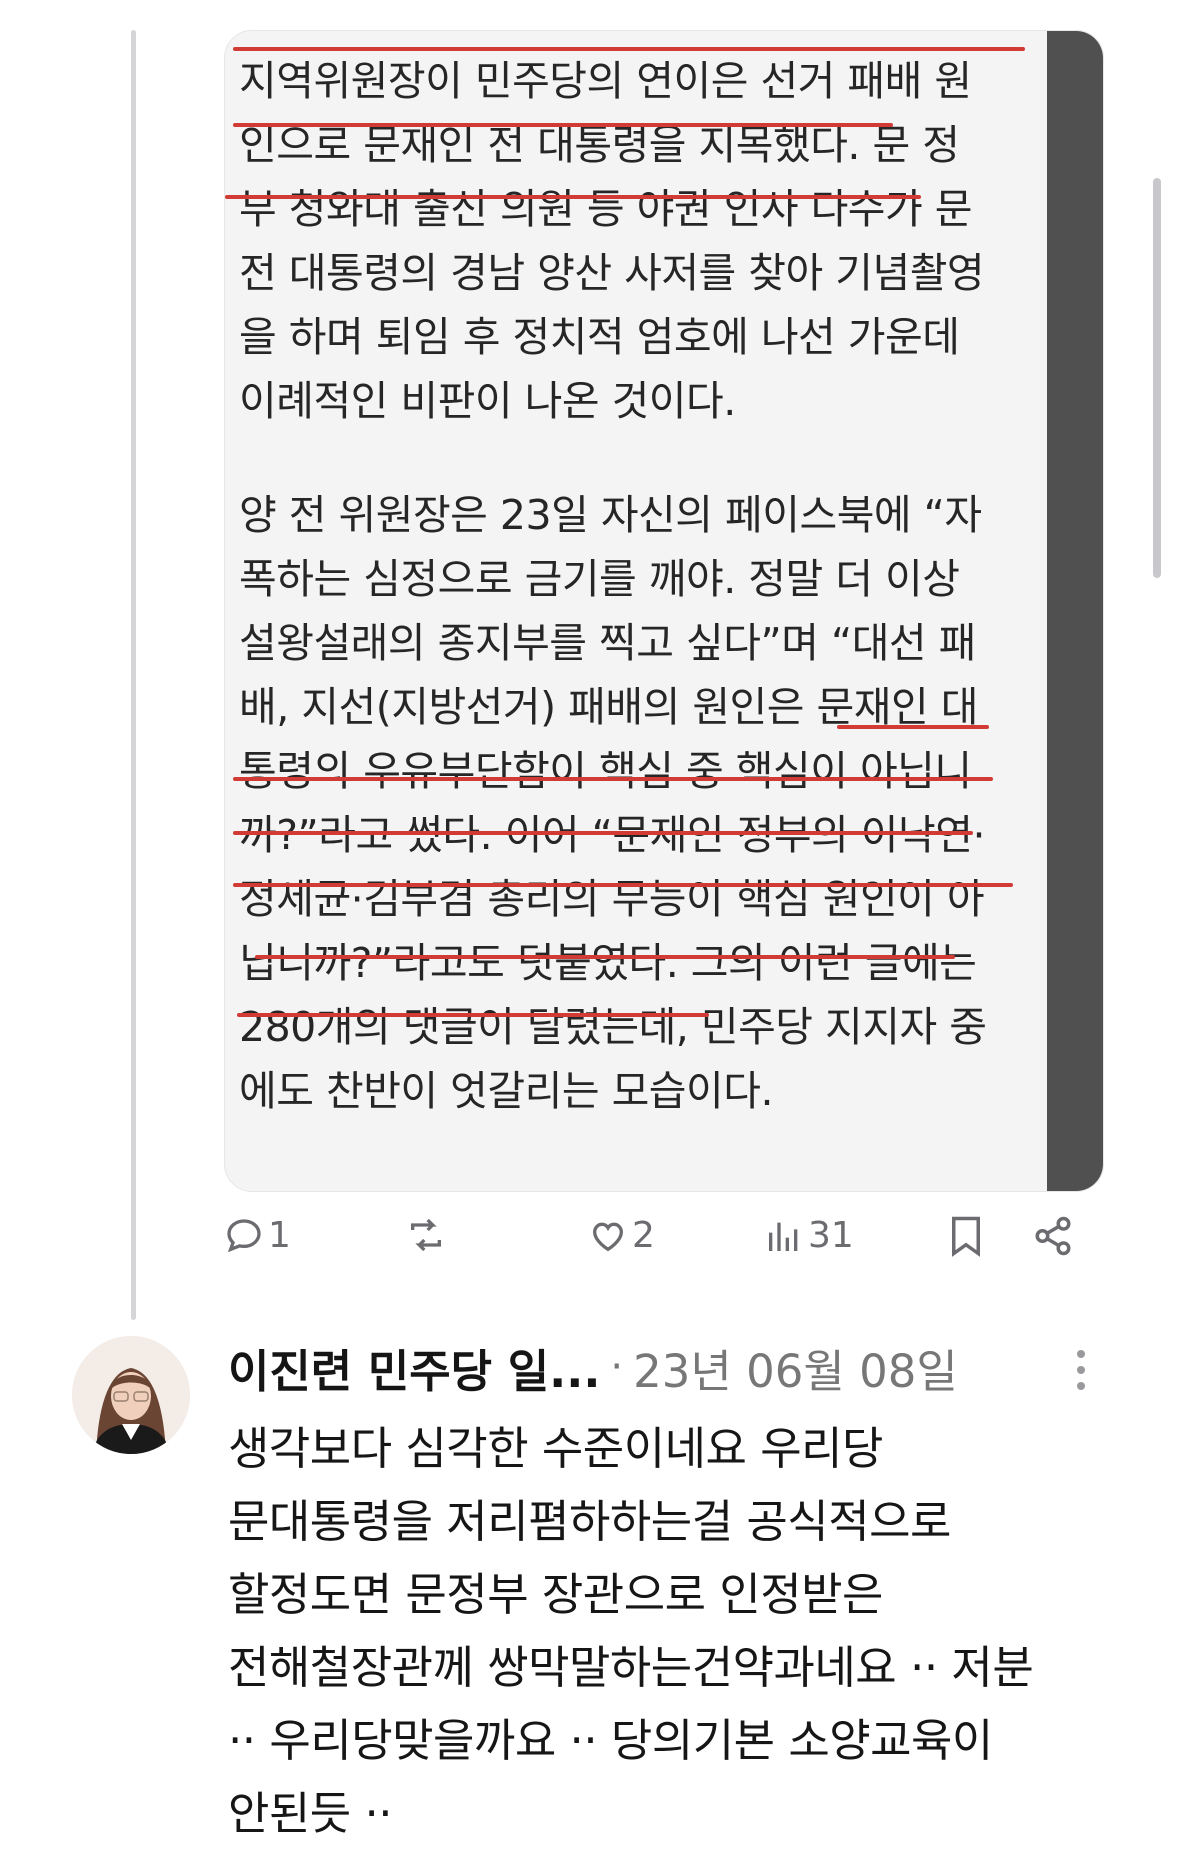 The width and height of the screenshot is (1179, 1850). I want to click on post-action-bar: 1 2 31, so click(589, 1250).